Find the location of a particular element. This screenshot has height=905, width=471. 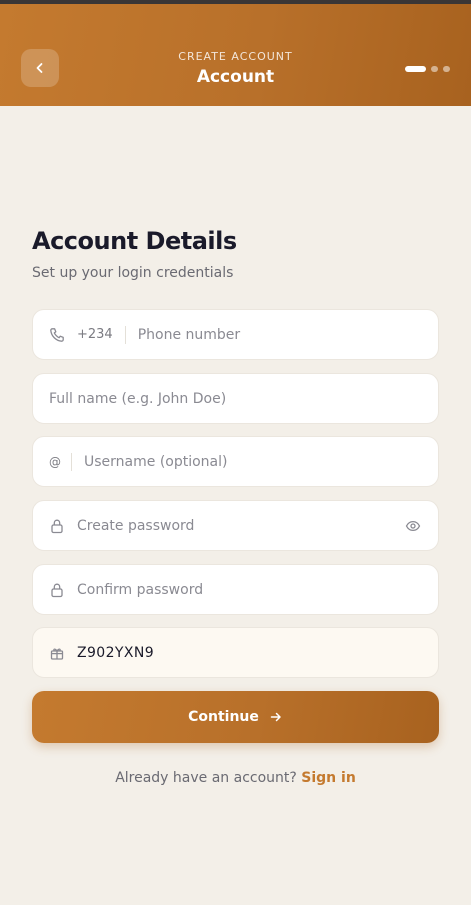

continue-label: Continue is located at coordinates (223, 717).